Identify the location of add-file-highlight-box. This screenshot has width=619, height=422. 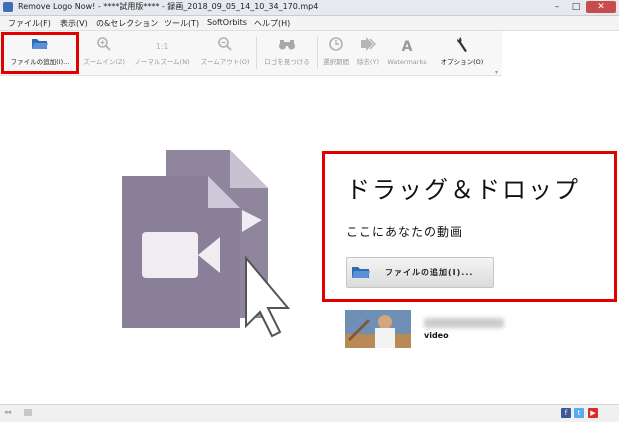
(40, 53).